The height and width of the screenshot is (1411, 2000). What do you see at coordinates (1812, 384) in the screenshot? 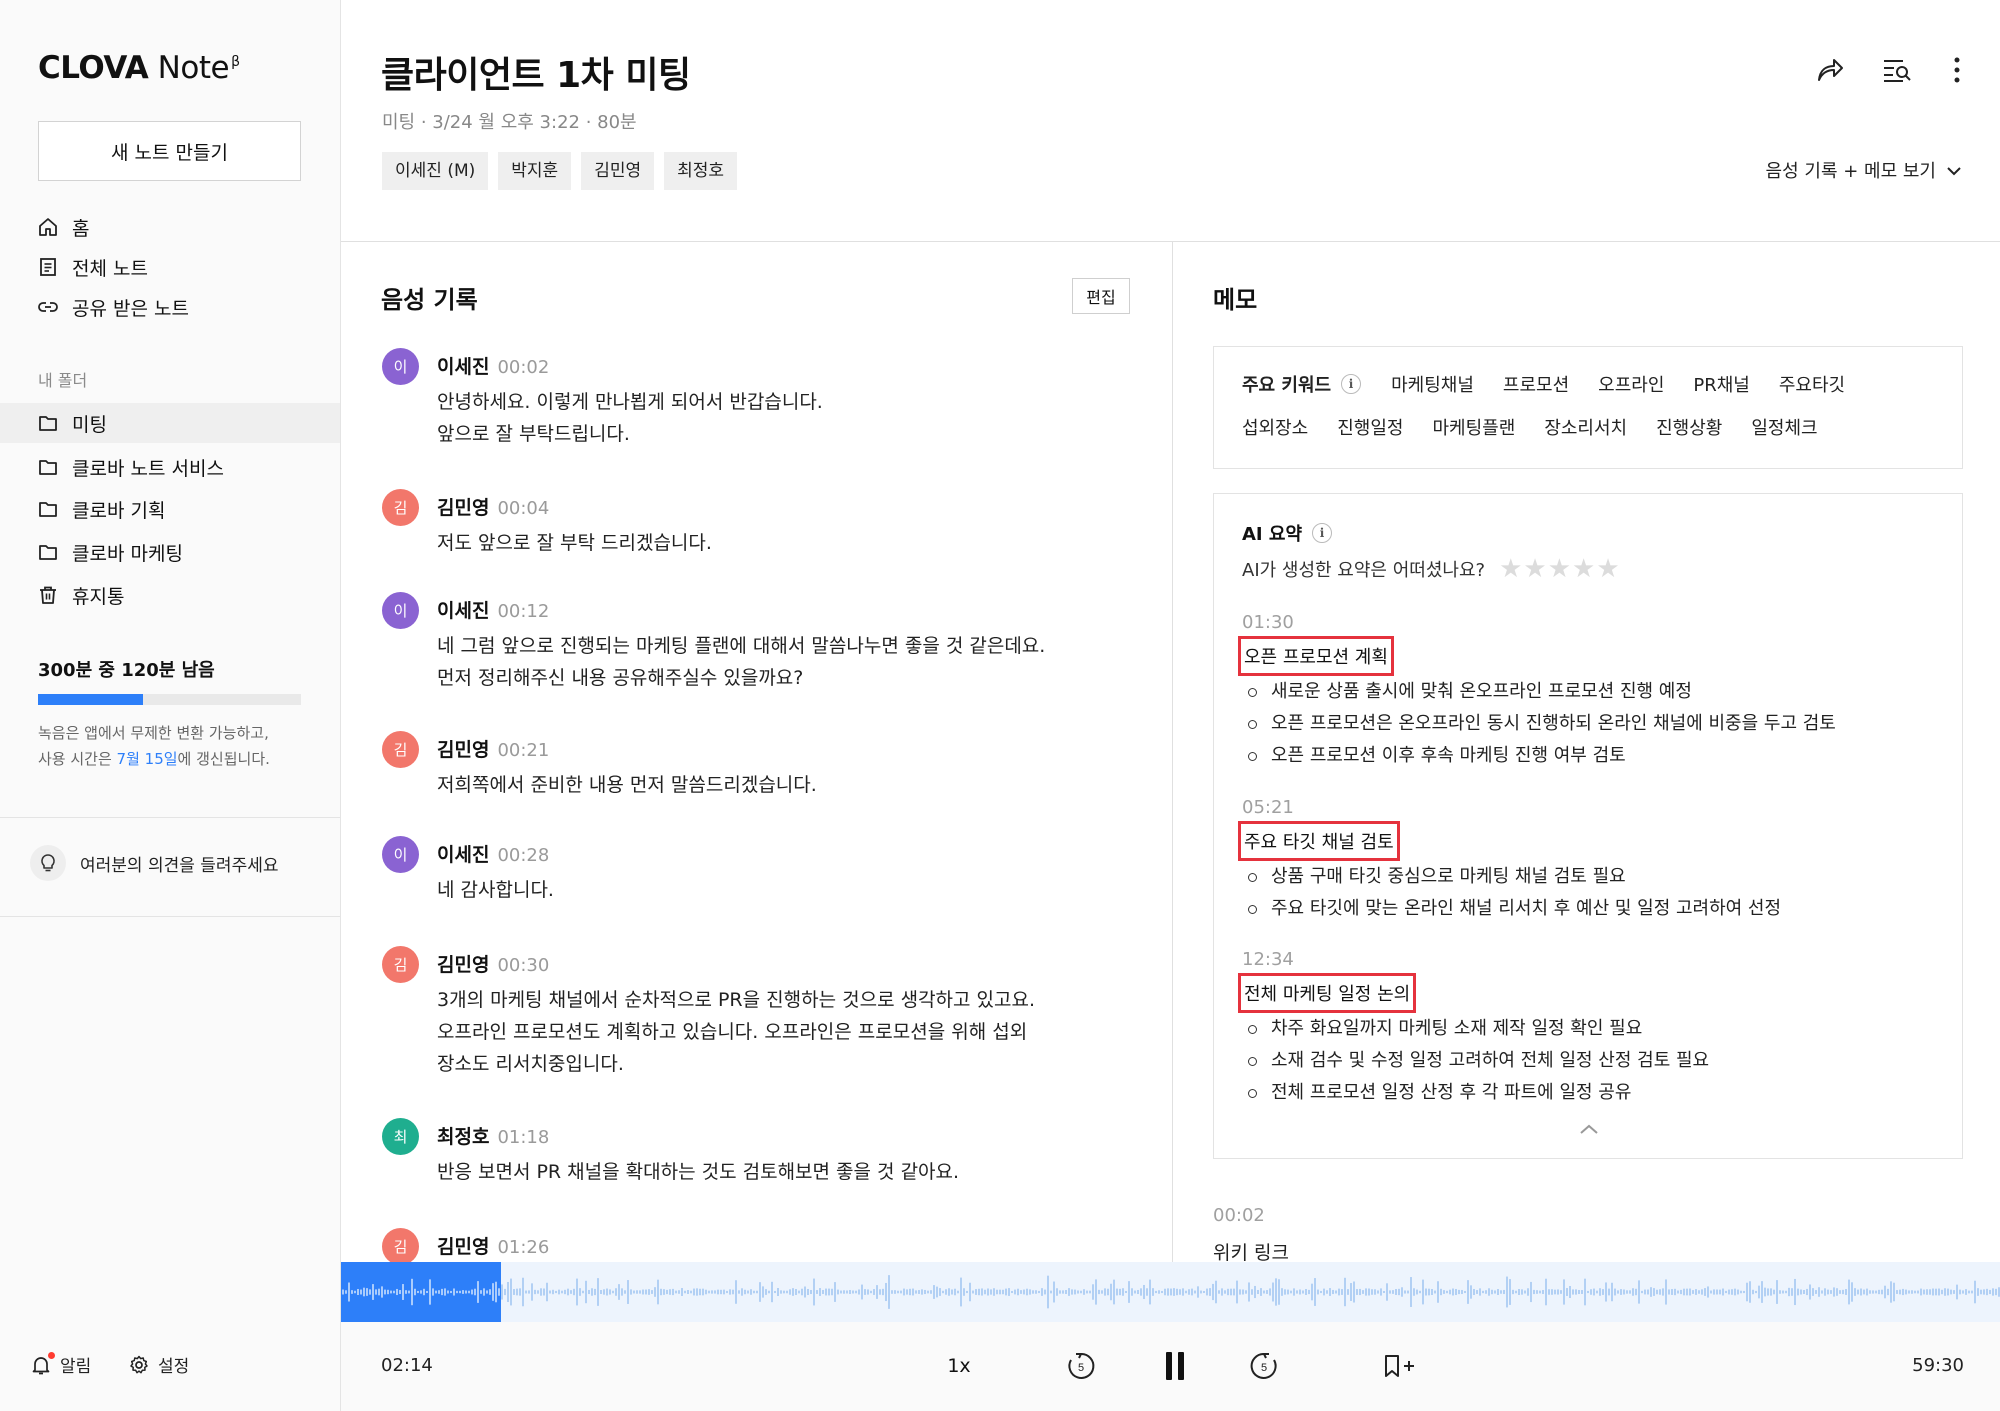
I see `keyword-tag: 주요타깃` at bounding box center [1812, 384].